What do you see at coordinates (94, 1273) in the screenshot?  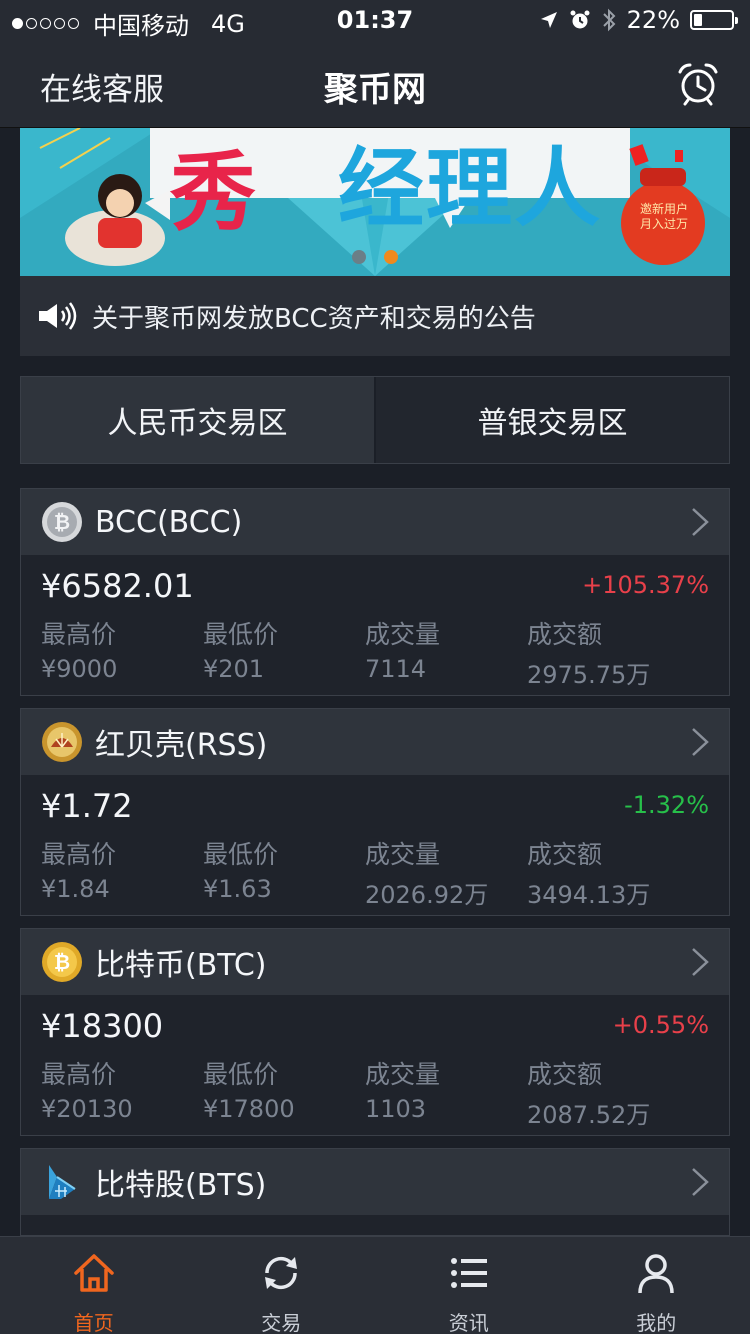 I see `home-icon` at bounding box center [94, 1273].